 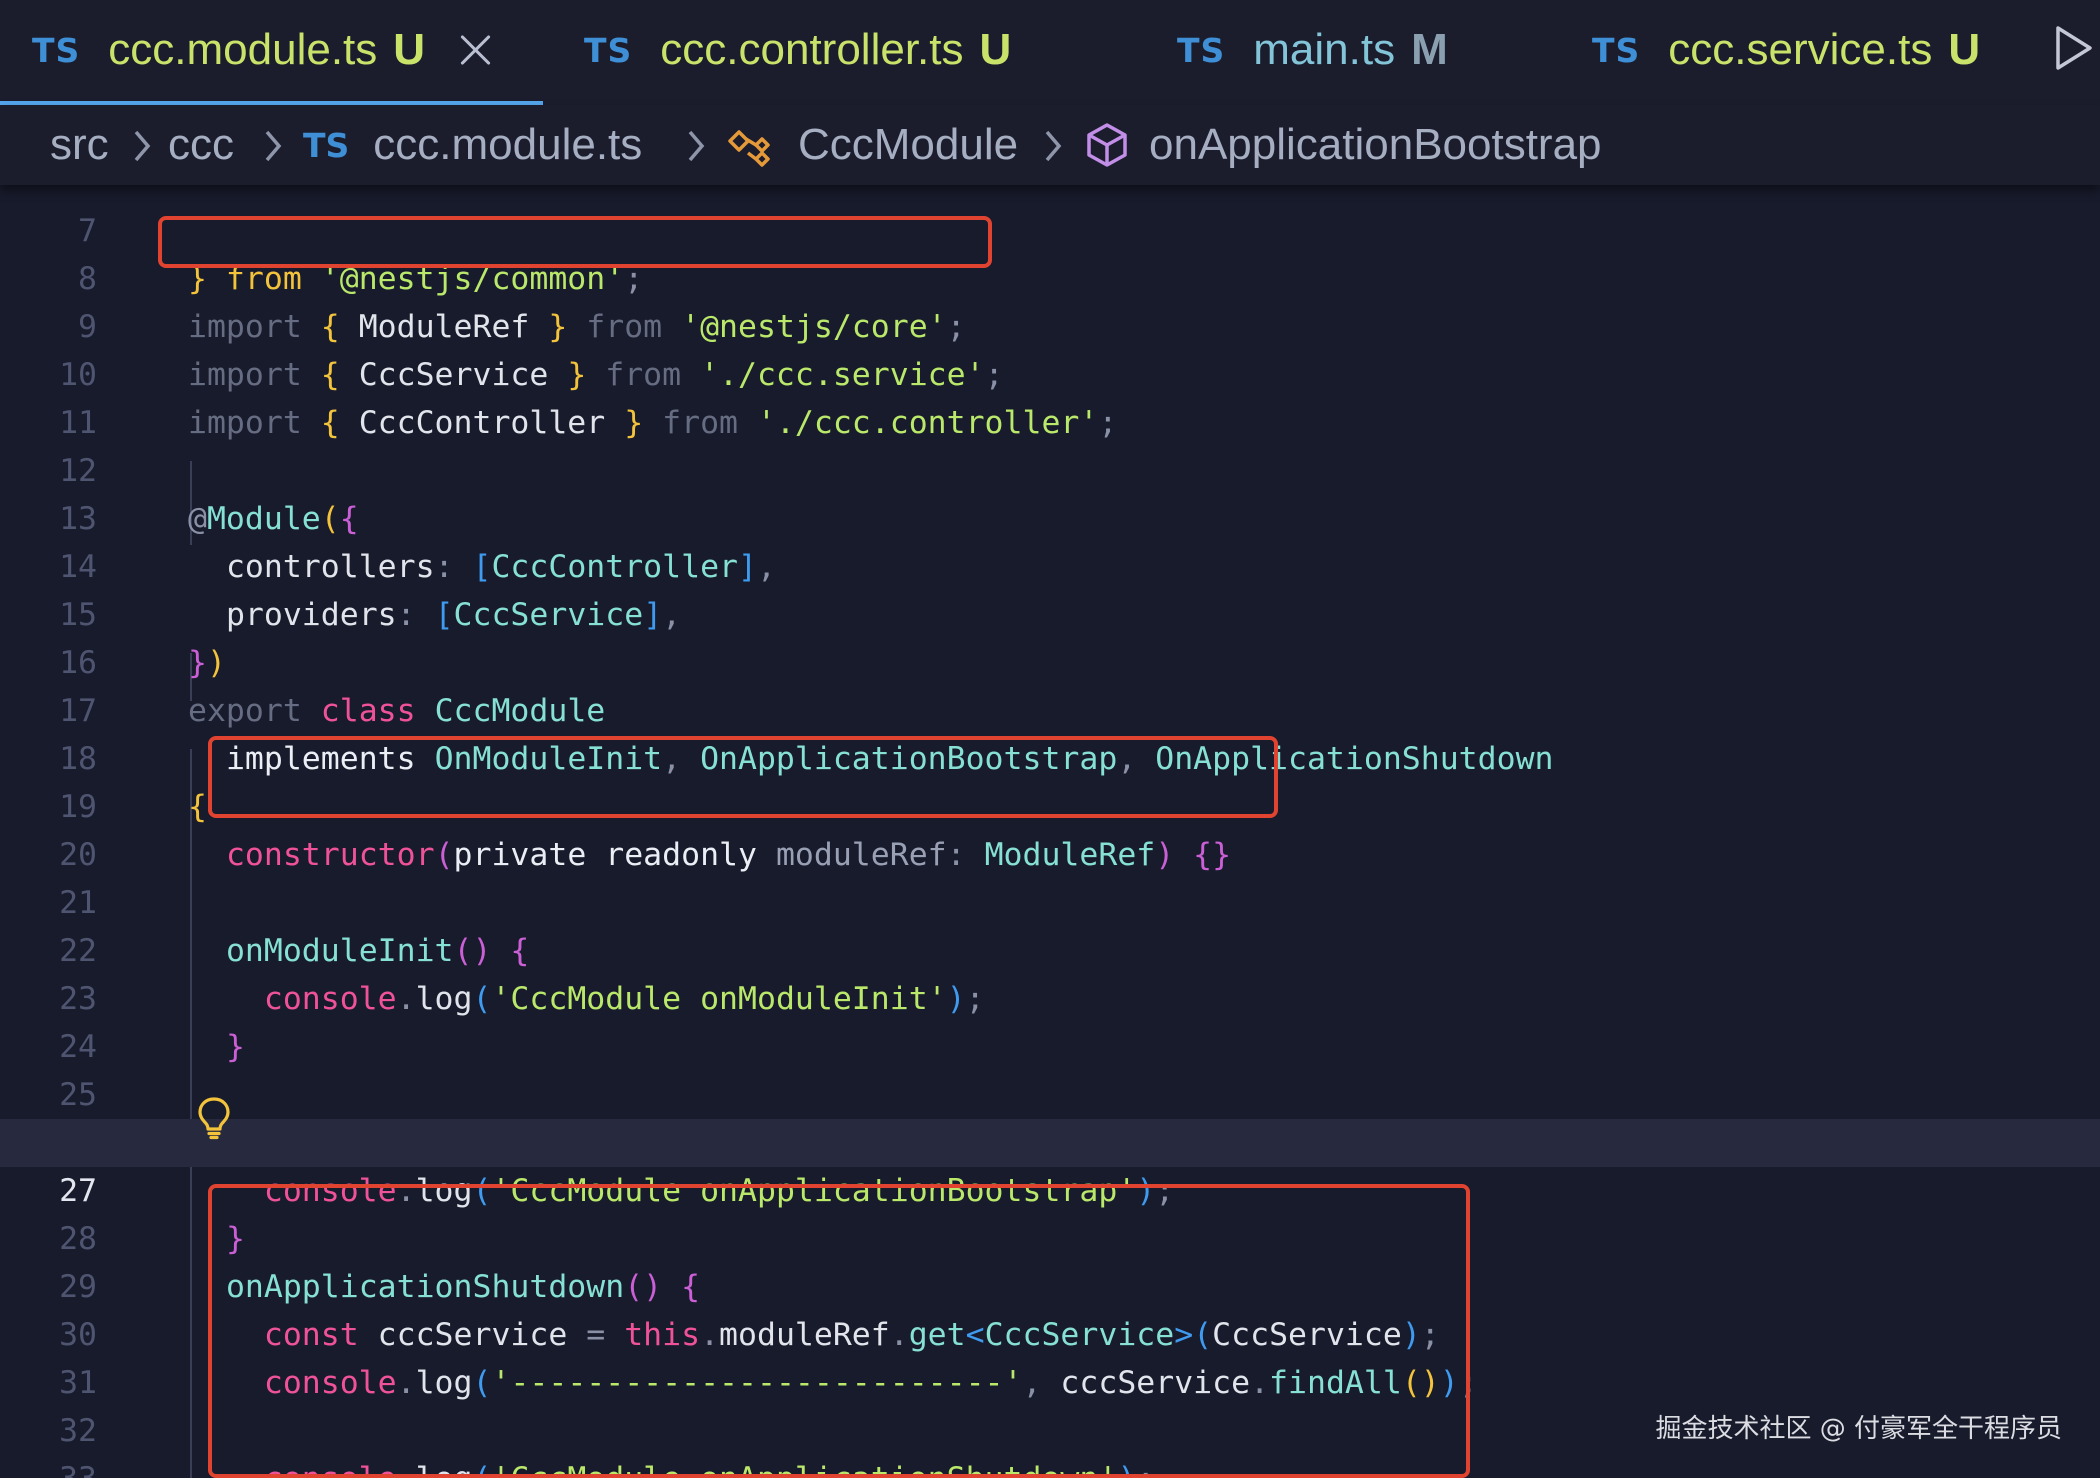 I want to click on code-line: 16 export class CccModule, so click(x=1050, y=660).